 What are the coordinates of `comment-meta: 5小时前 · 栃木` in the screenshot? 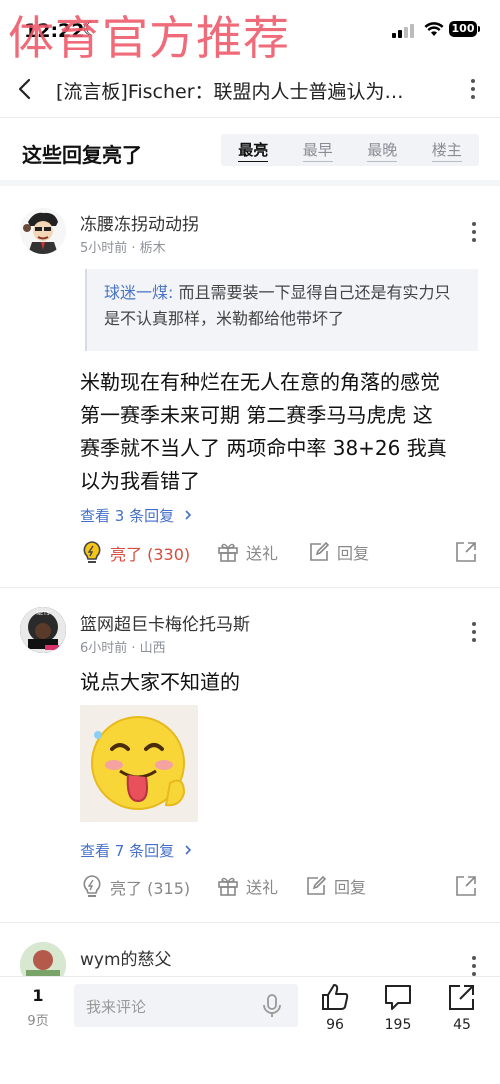 It's located at (123, 248).